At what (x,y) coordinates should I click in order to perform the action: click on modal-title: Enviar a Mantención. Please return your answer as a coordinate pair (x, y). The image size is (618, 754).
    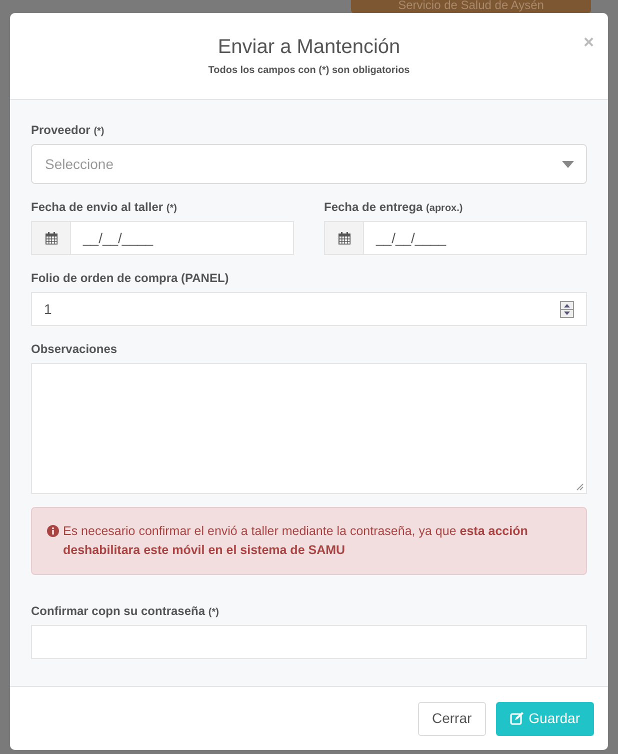
    Looking at the image, I should click on (309, 47).